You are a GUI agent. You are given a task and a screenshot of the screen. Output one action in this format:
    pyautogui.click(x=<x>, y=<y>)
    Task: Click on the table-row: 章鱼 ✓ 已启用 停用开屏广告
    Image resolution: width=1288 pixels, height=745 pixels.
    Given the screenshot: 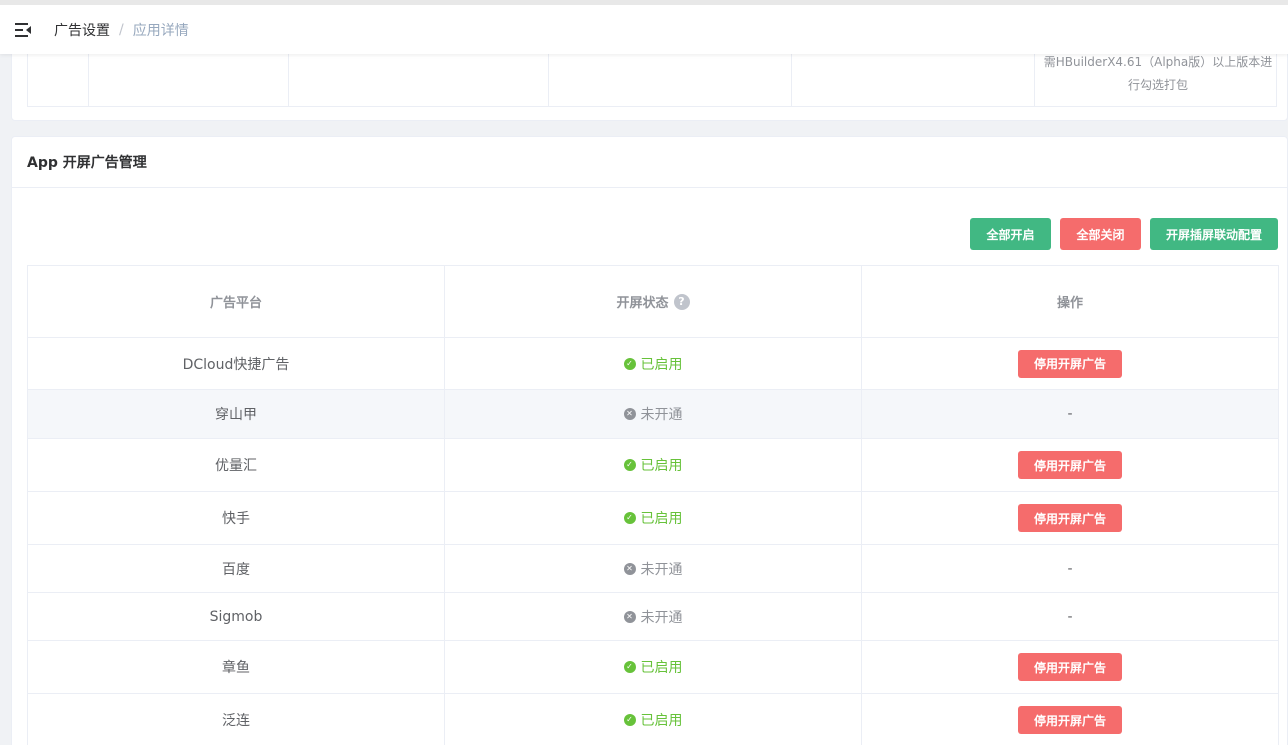 What is the action you would take?
    pyautogui.click(x=653, y=667)
    